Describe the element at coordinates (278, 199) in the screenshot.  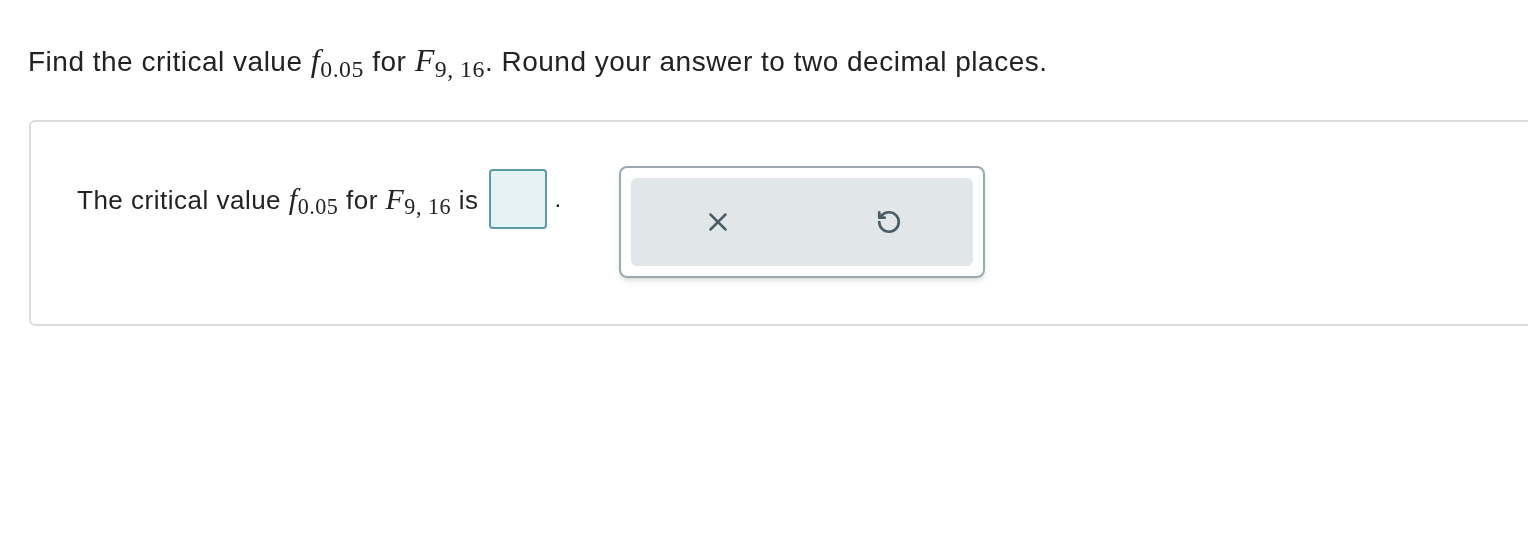
I see `answer-text: The critical value f$_{0.05}$ for F$_{9, 16}$ is` at that location.